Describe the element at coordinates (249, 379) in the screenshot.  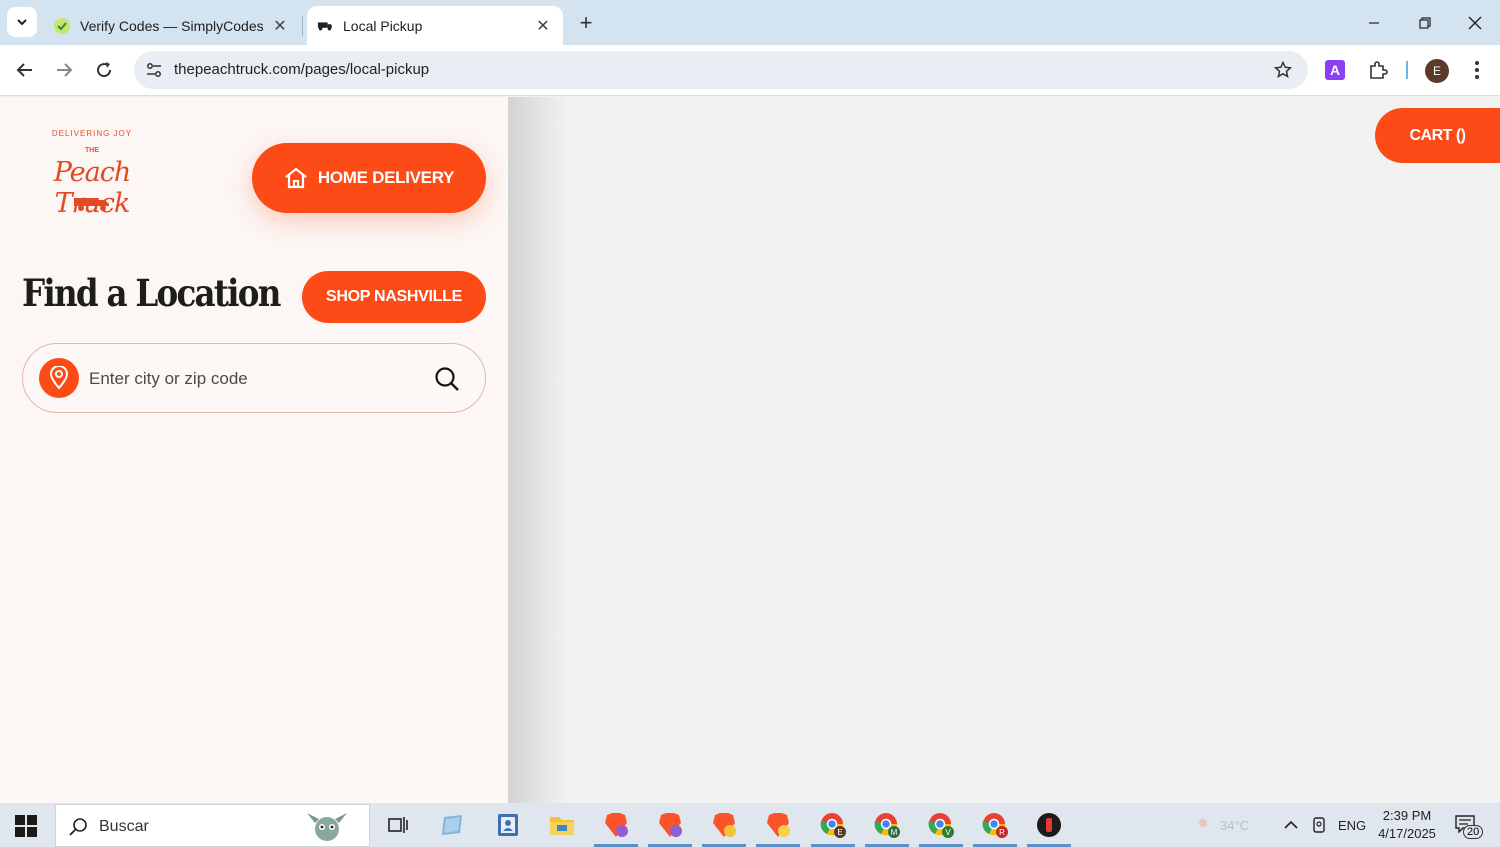
I see `location-search-input` at that location.